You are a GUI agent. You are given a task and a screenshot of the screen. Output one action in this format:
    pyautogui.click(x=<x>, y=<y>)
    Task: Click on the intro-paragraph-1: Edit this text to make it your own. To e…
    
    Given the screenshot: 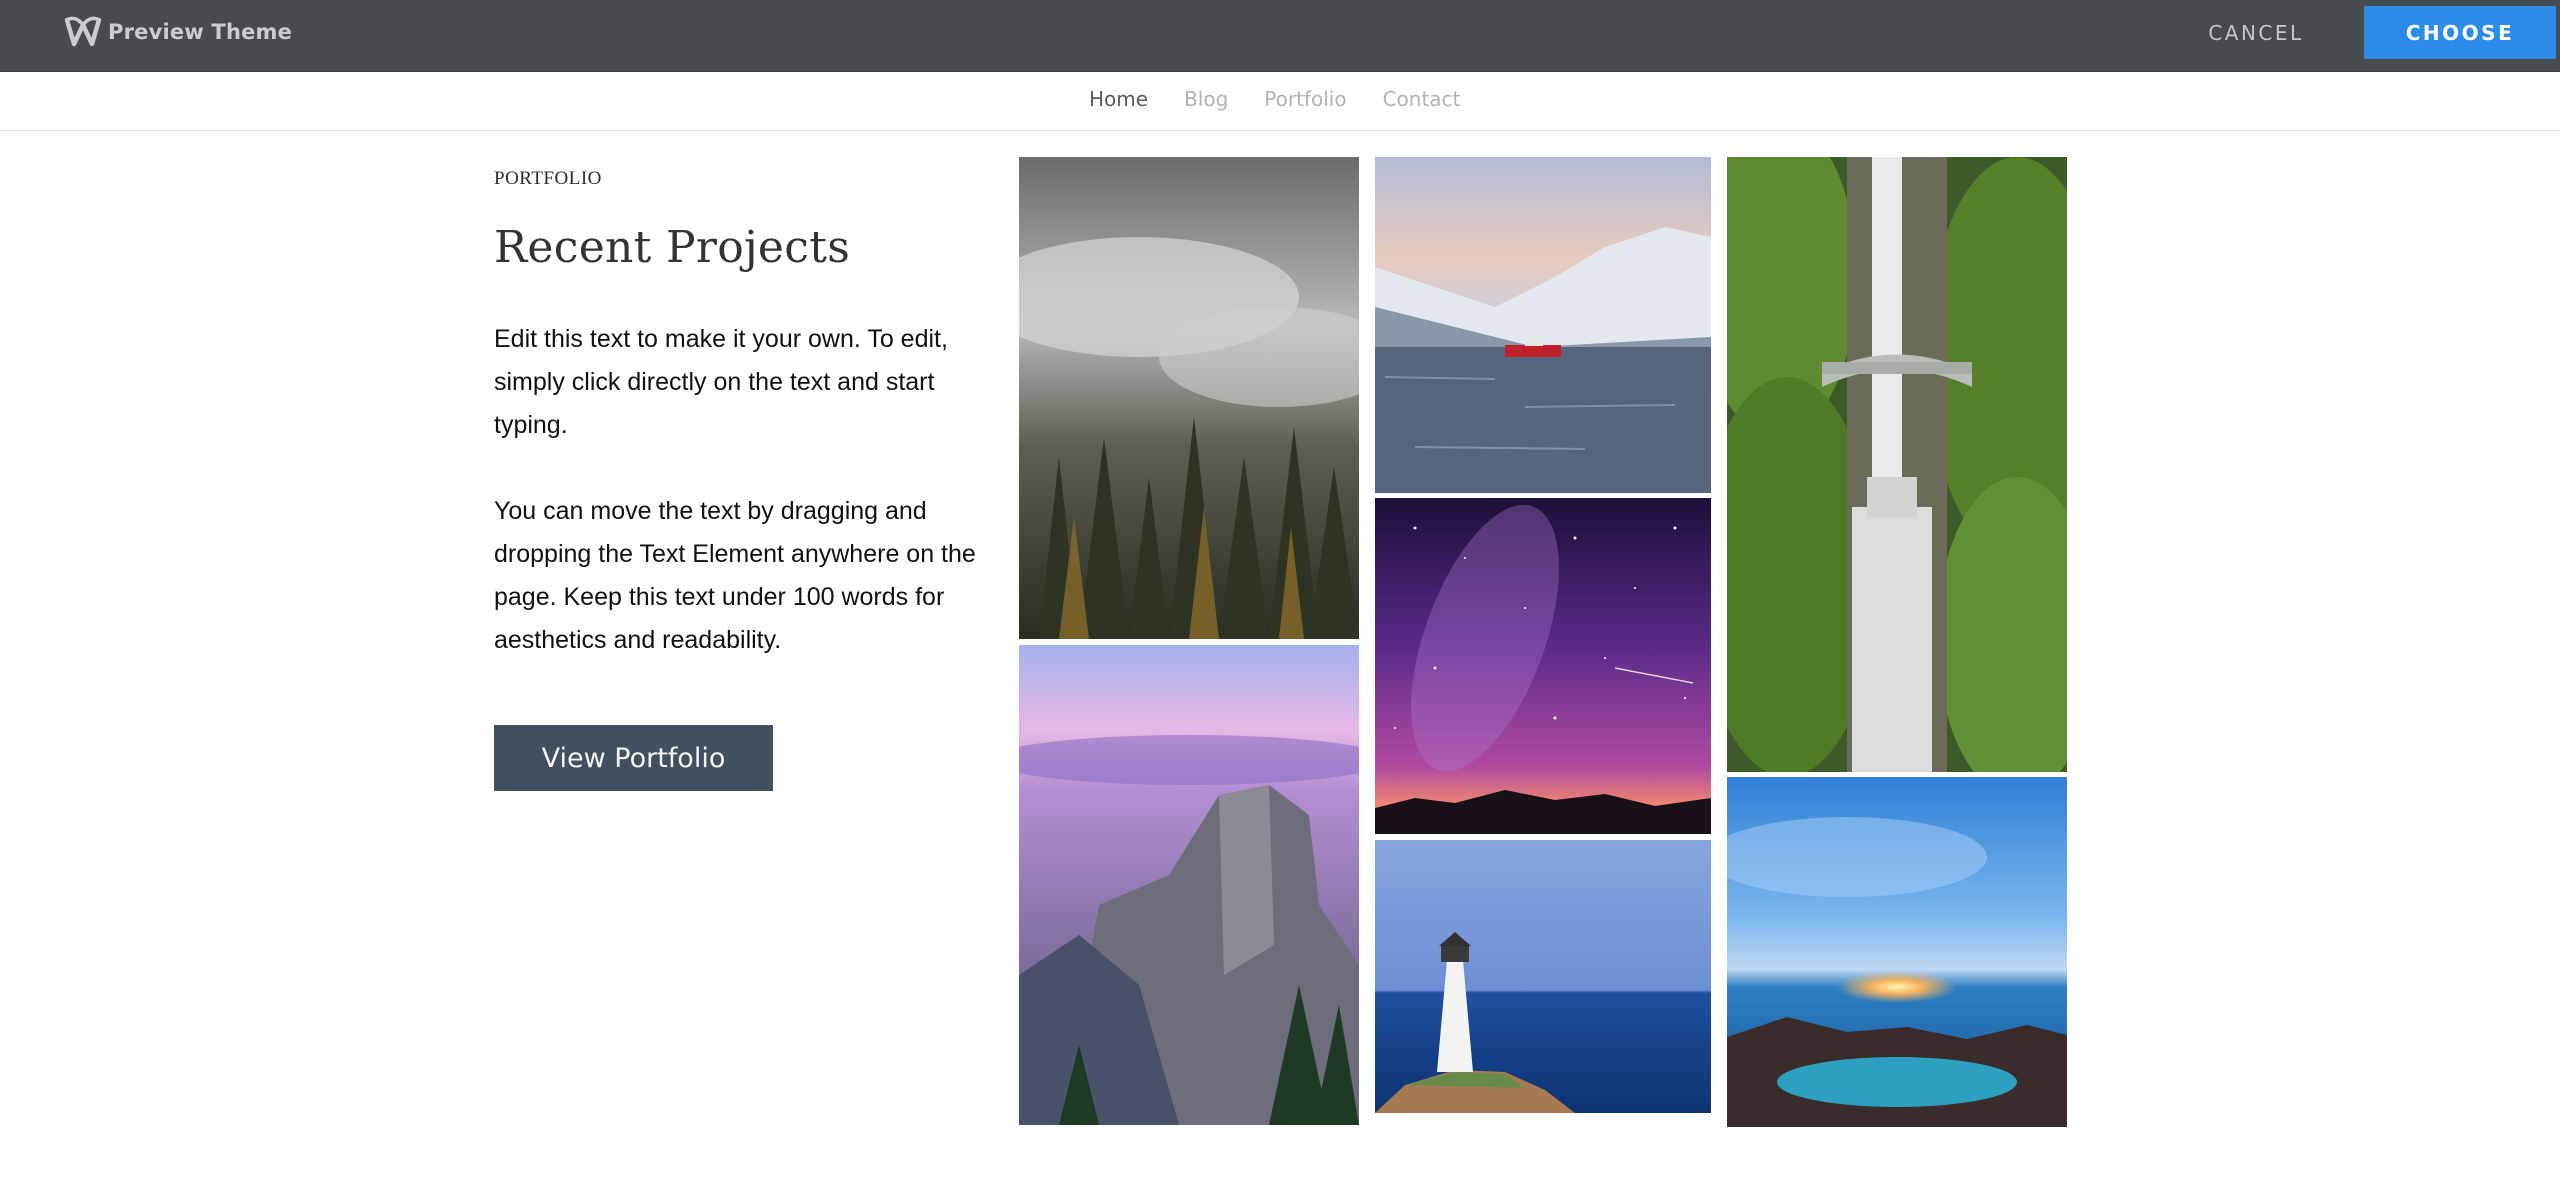 What is the action you would take?
    pyautogui.click(x=721, y=382)
    